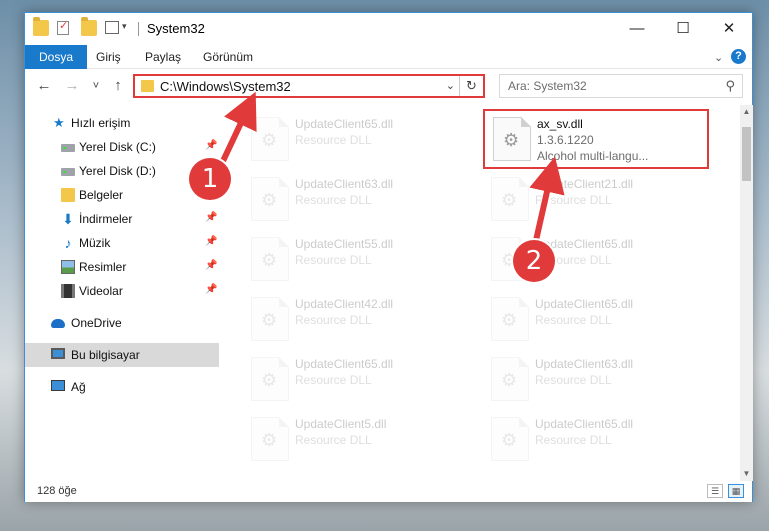 The height and width of the screenshot is (531, 769). Describe the element at coordinates (122, 323) in the screenshot. I see `sidebar-item-onedrive: OneDrive` at that location.